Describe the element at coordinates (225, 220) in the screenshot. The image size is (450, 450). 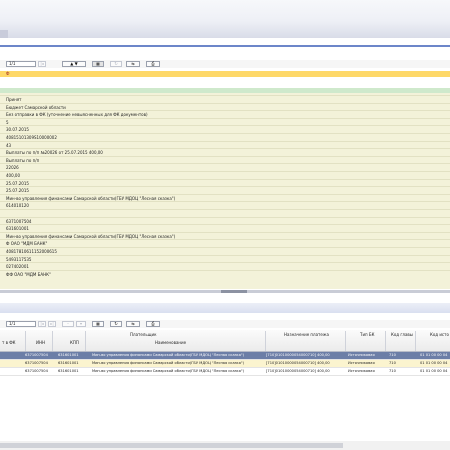
I see `detail-row: 6371007504` at that location.